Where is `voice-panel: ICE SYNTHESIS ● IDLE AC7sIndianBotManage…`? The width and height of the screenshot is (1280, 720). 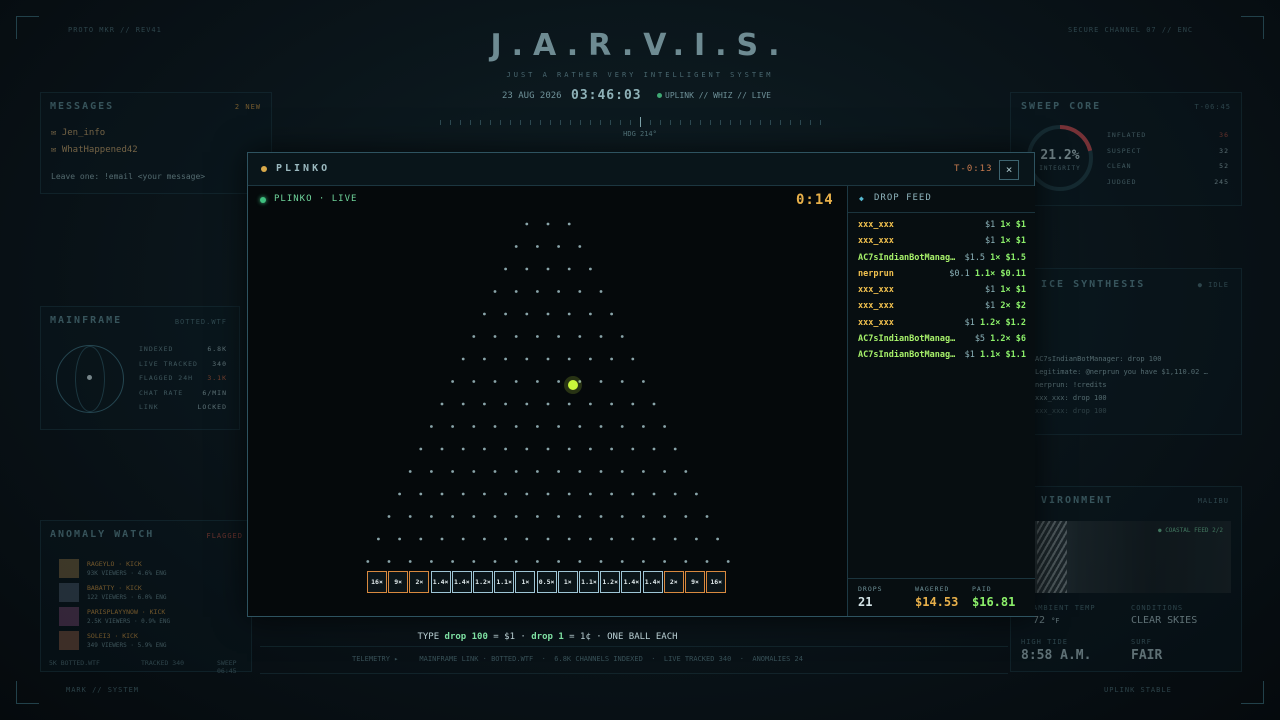 voice-panel: ICE SYNTHESIS ● IDLE AC7sIndianBotManage… is located at coordinates (1126, 351).